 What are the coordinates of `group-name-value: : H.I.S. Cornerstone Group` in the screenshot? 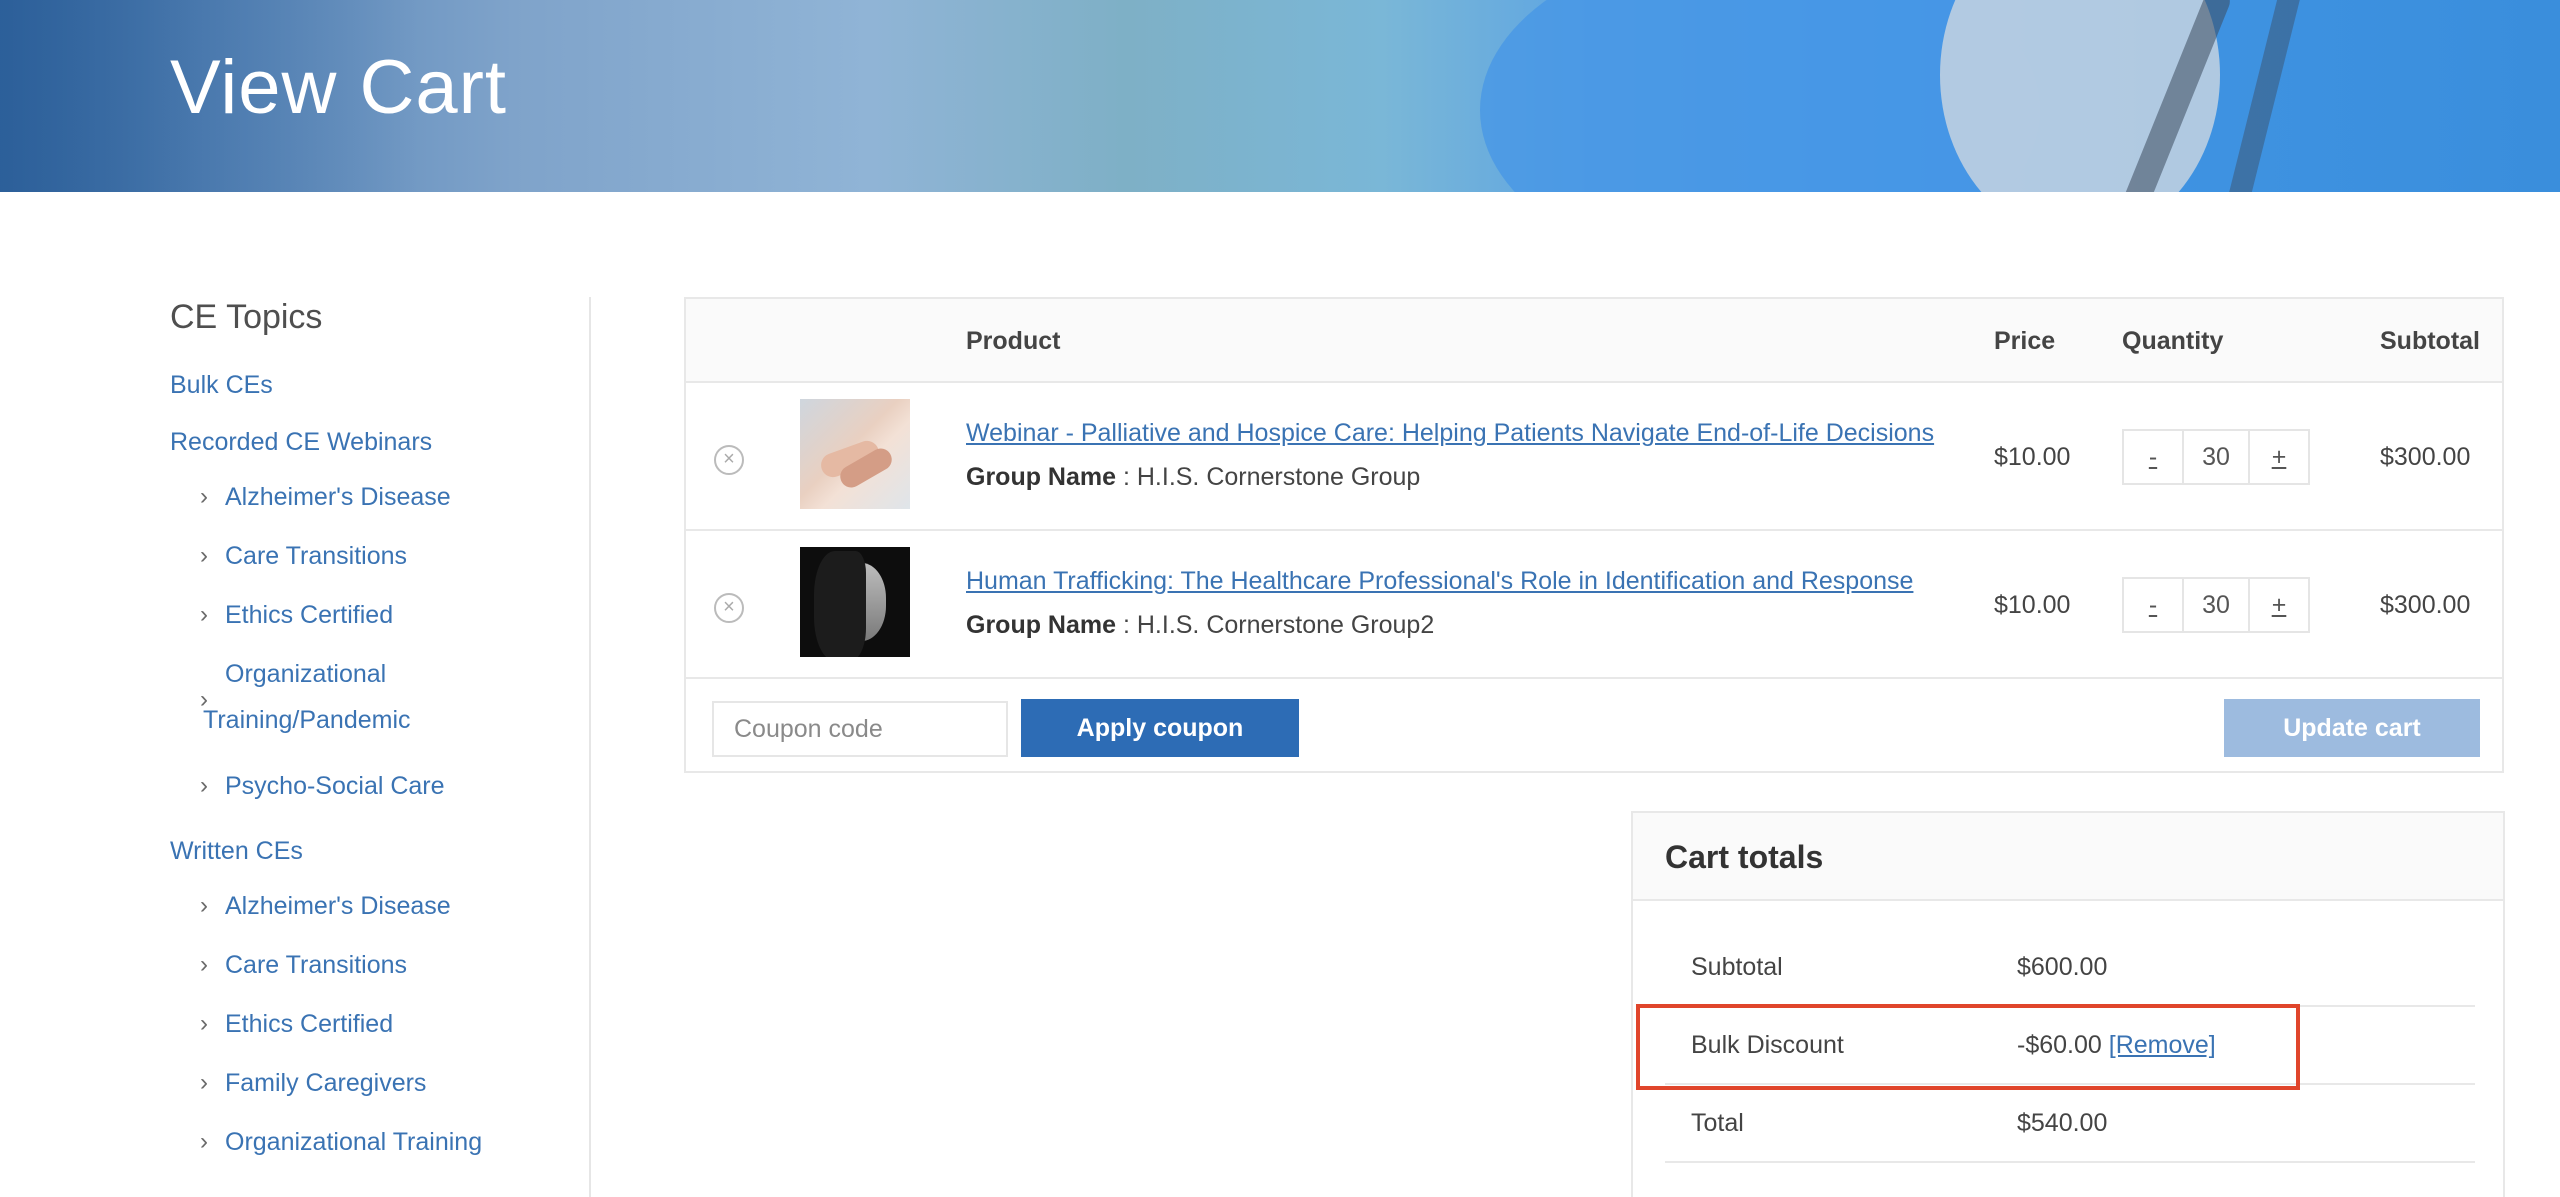 It's located at (1268, 477).